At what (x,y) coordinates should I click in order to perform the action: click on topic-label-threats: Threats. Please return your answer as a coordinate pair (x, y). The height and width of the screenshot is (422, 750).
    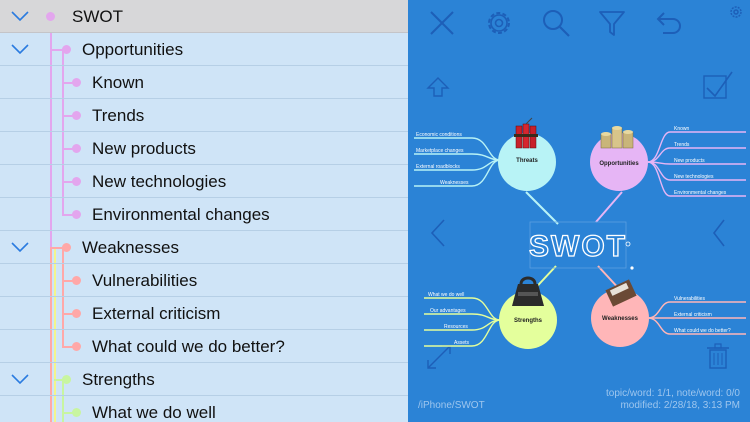
    Looking at the image, I should click on (527, 161).